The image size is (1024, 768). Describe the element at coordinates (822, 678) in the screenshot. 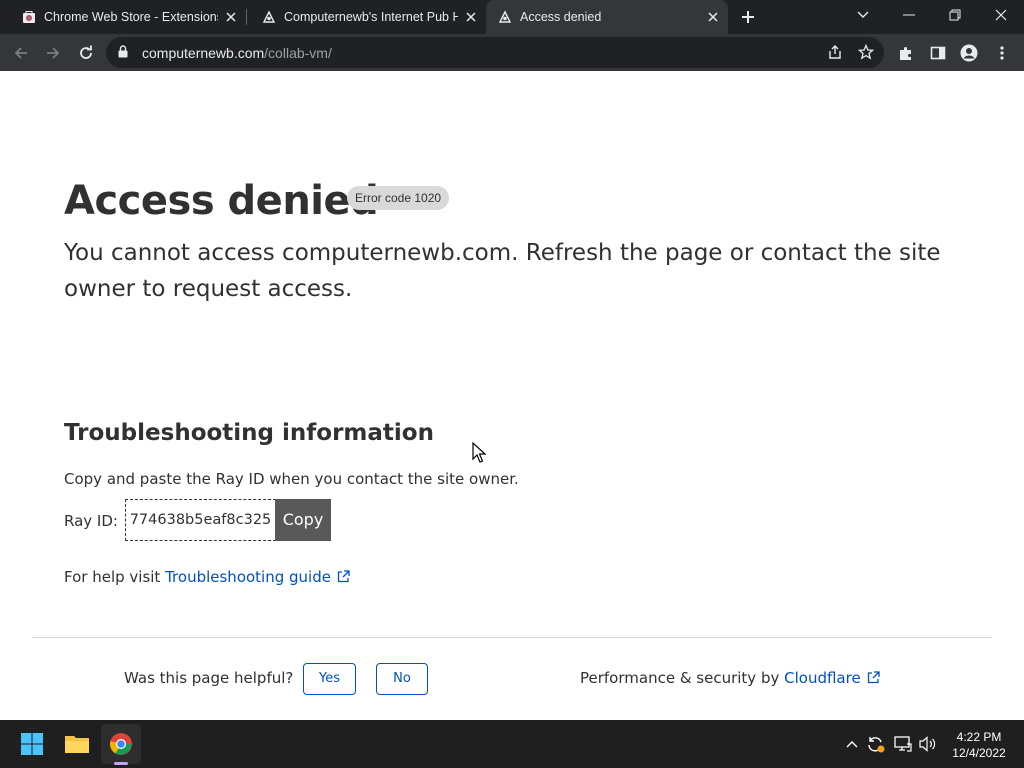

I see `cloudflare-label: Cloudflare` at that location.